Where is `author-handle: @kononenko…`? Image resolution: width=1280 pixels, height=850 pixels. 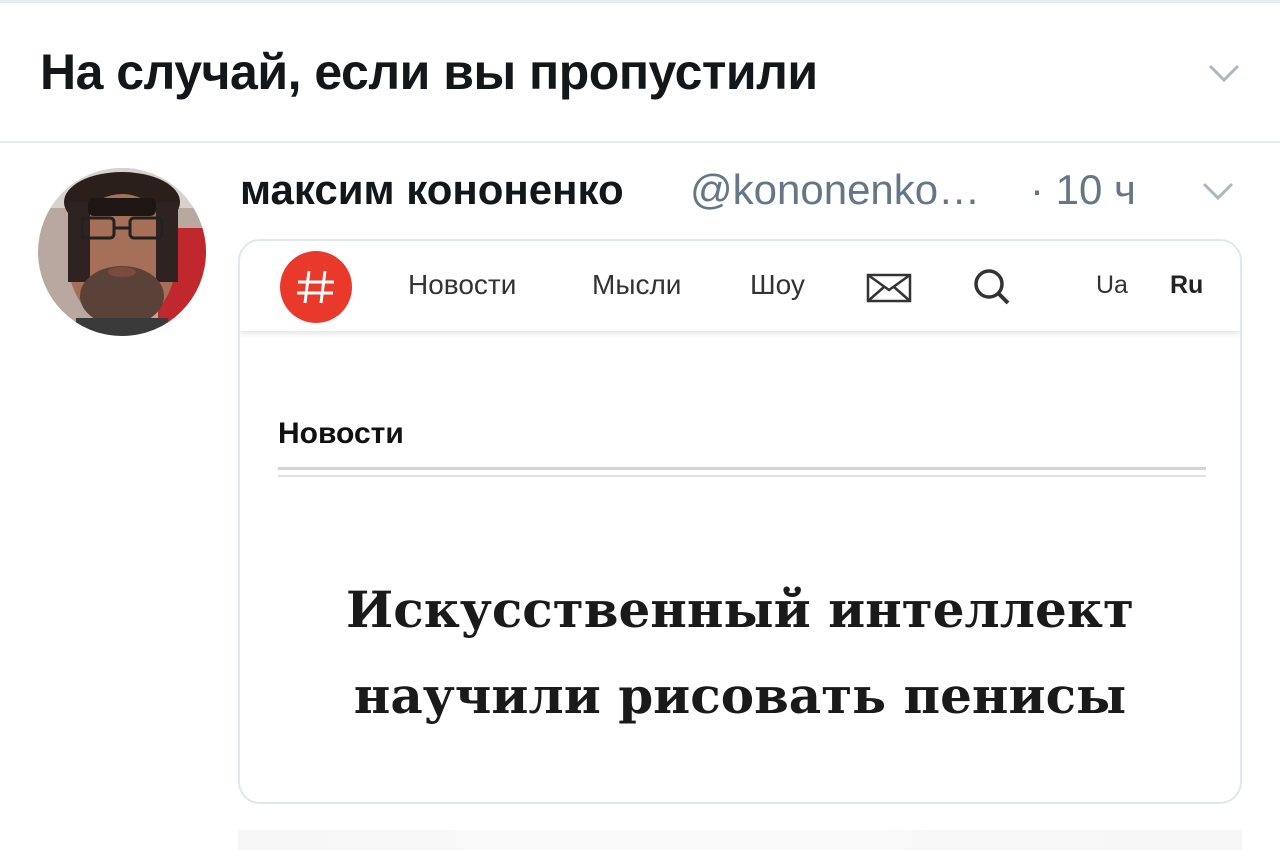
author-handle: @kononenko… is located at coordinates (835, 190).